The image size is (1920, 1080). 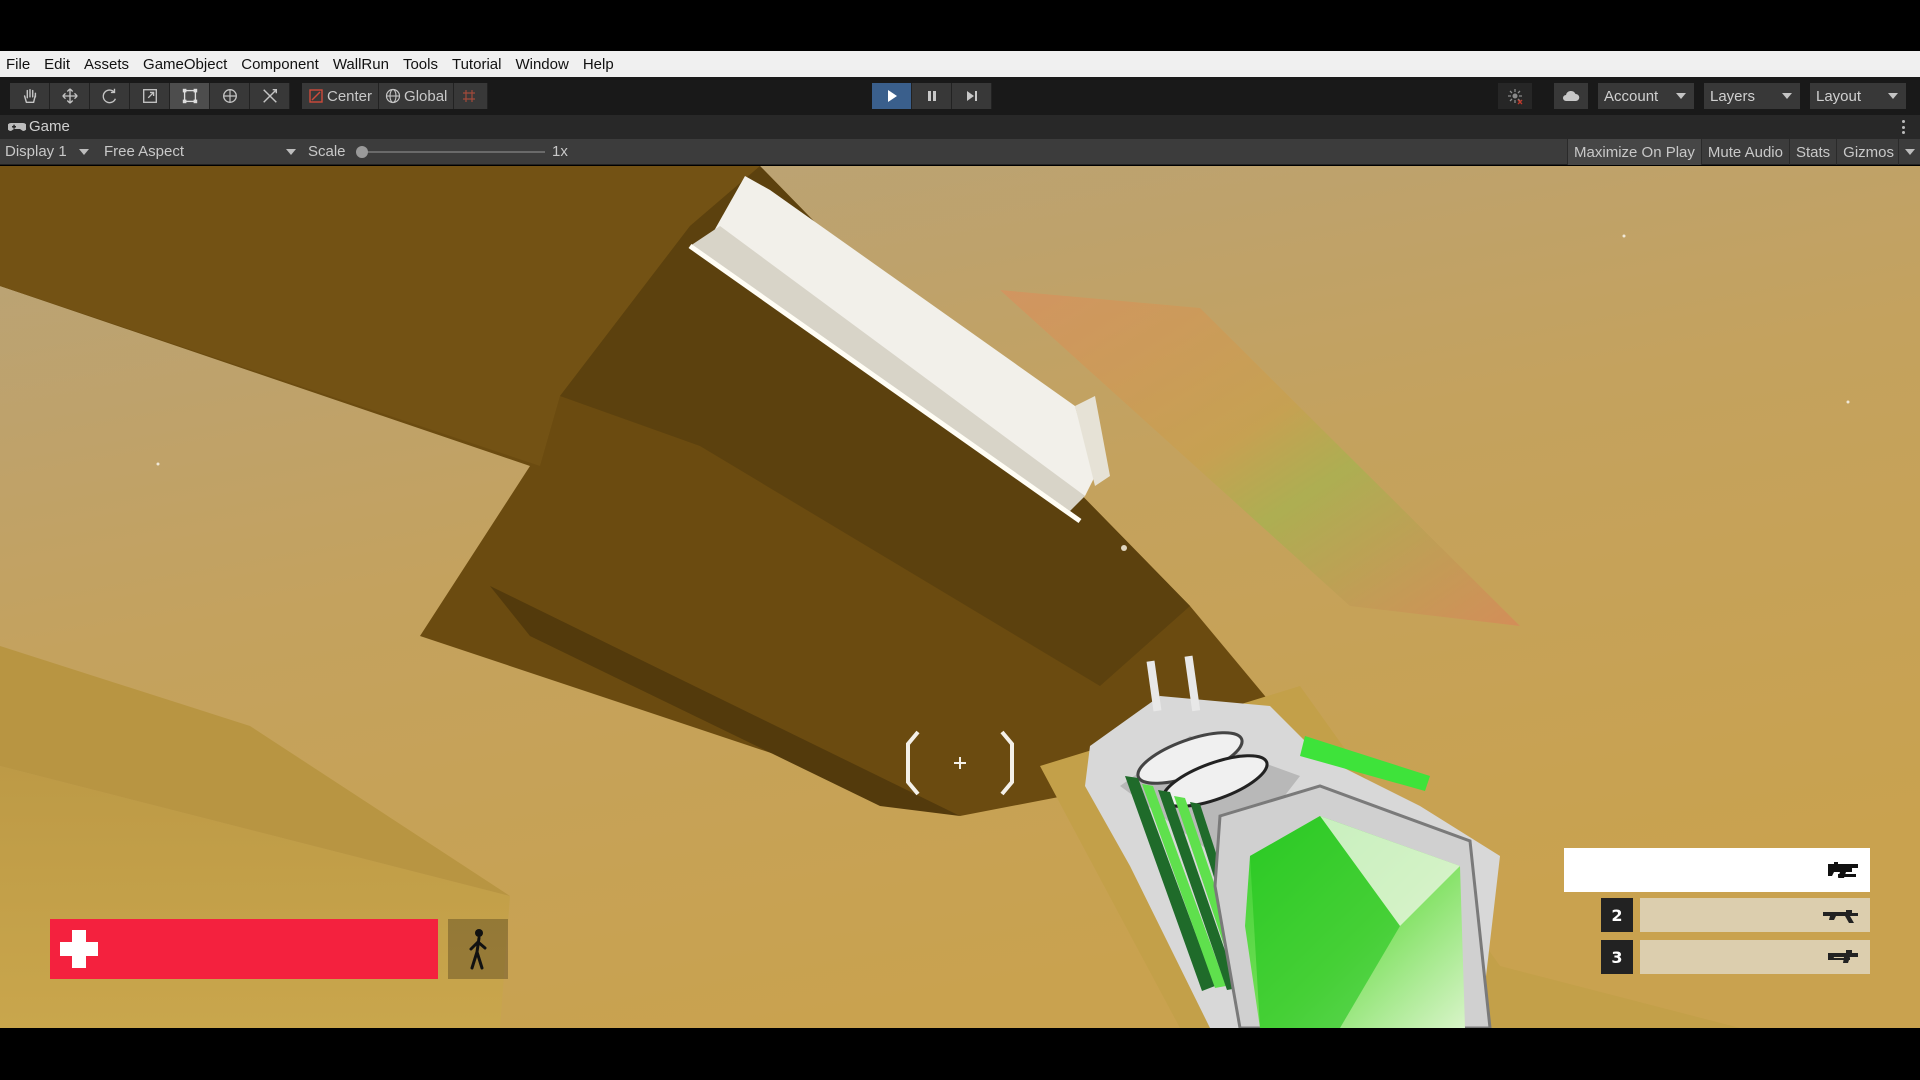 What do you see at coordinates (316, 96) in the screenshot?
I see `pivot-center-icon` at bounding box center [316, 96].